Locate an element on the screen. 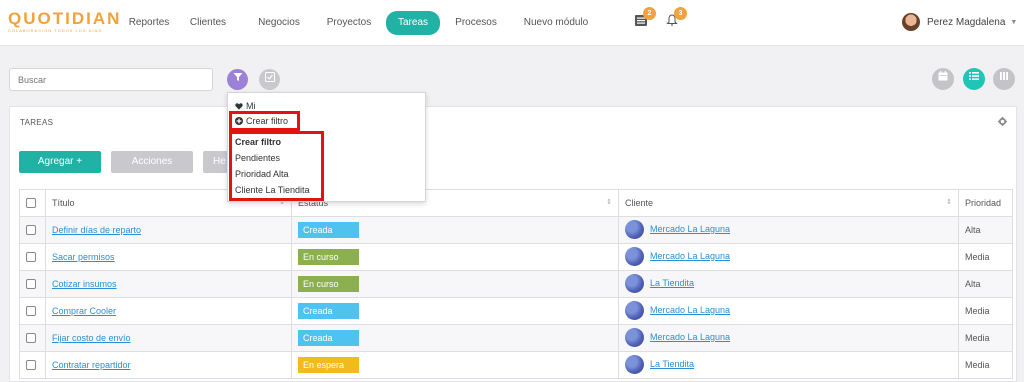  logo-text: QUOTIDIAN is located at coordinates (65, 18).